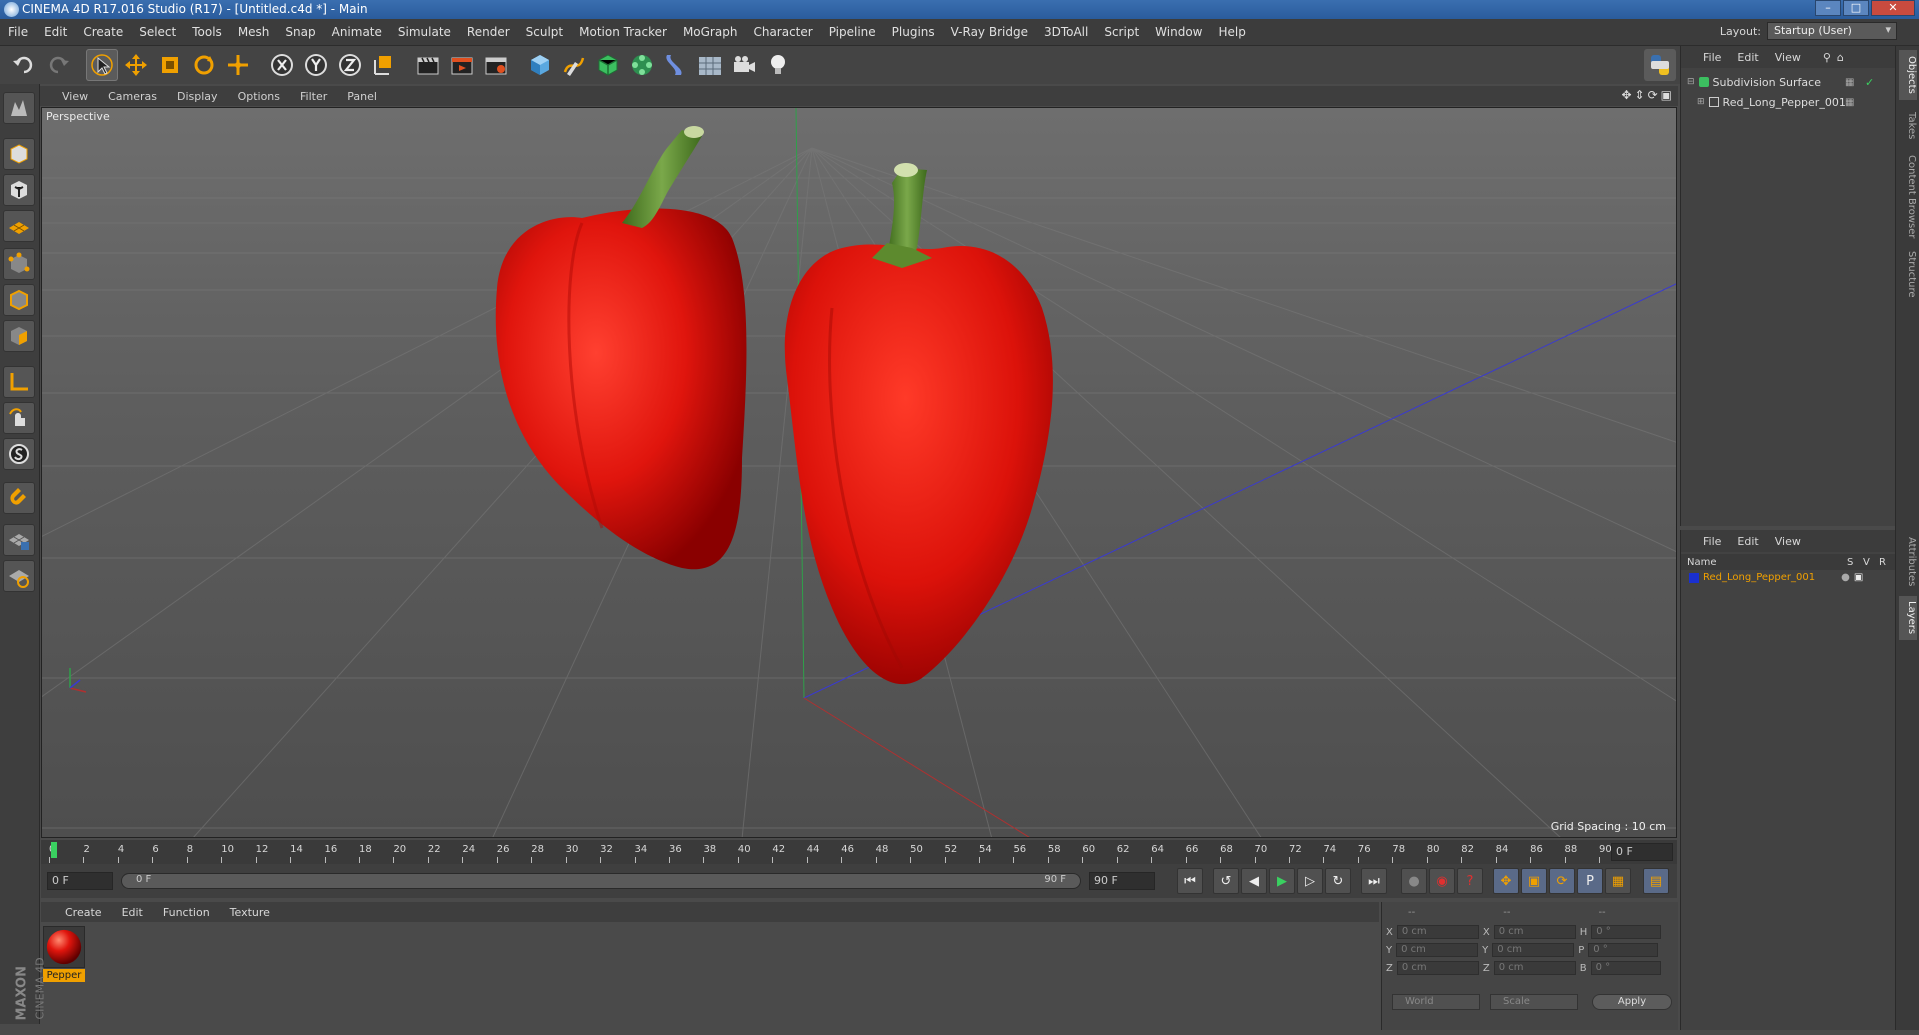 The image size is (1919, 1035). I want to click on start-frame-field: 0 F, so click(80, 881).